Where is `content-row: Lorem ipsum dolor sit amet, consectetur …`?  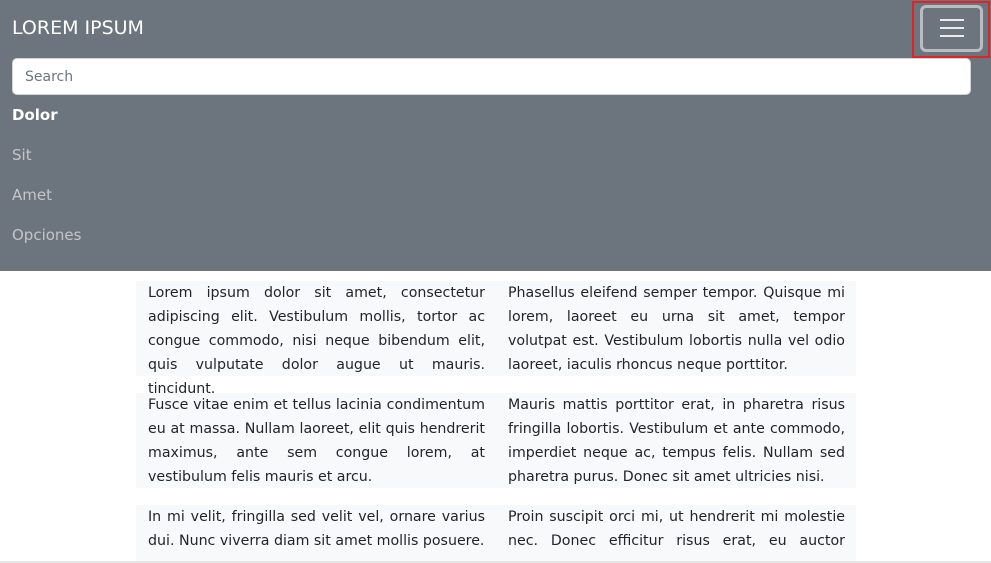 content-row: Lorem ipsum dolor sit amet, consectetur … is located at coordinates (496, 339).